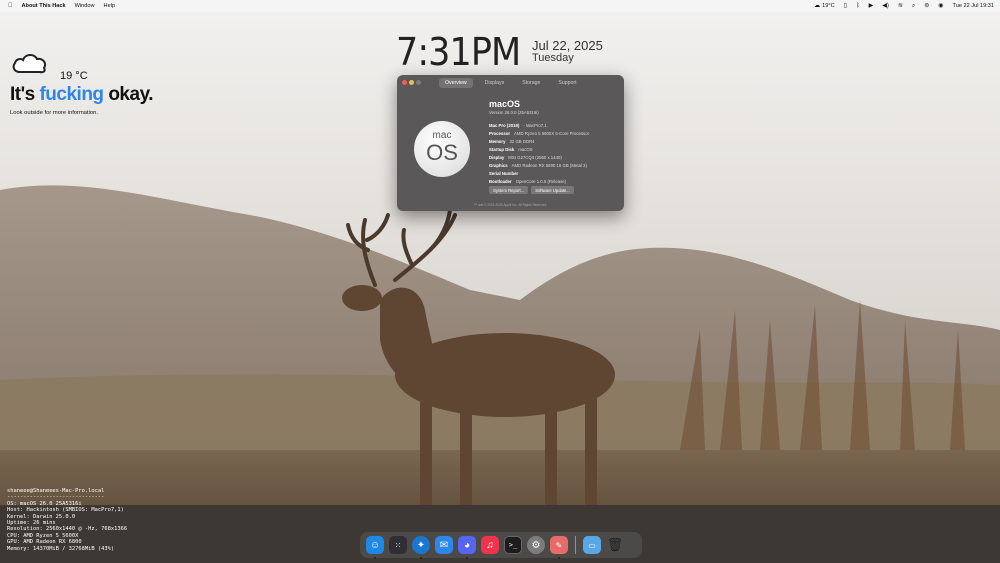  I want to click on discord-icon: ◕, so click(467, 545).